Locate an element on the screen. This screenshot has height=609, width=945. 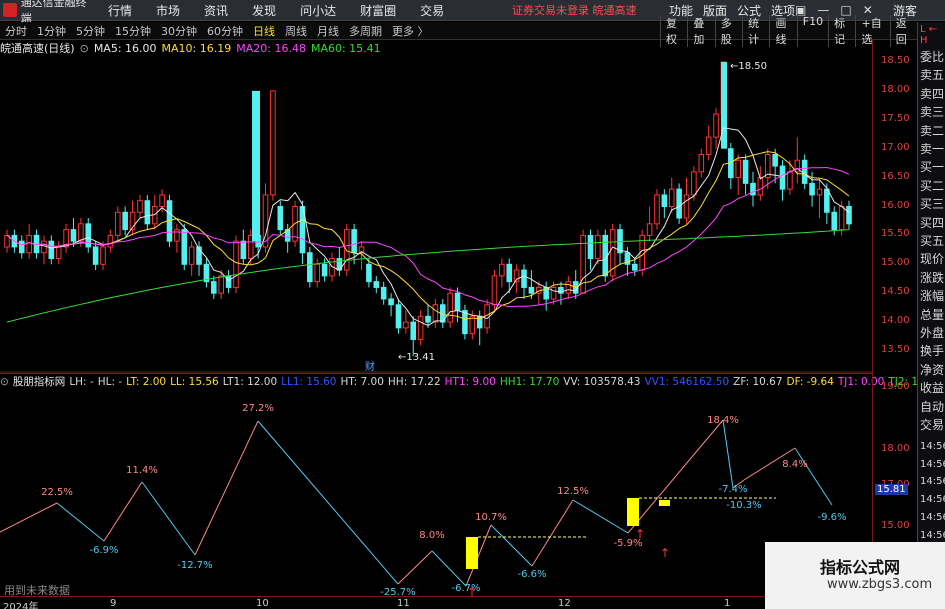
zigzag-label: 18.4% is located at coordinates (723, 420).